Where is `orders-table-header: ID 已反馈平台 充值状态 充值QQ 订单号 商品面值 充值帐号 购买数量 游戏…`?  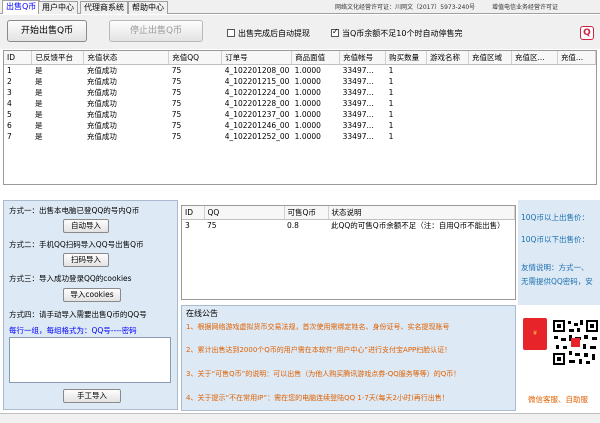 orders-table-header: ID 已反馈平台 充值状态 充值QQ 订单号 商品面值 充值帐号 购买数量 游戏… is located at coordinates (300, 58).